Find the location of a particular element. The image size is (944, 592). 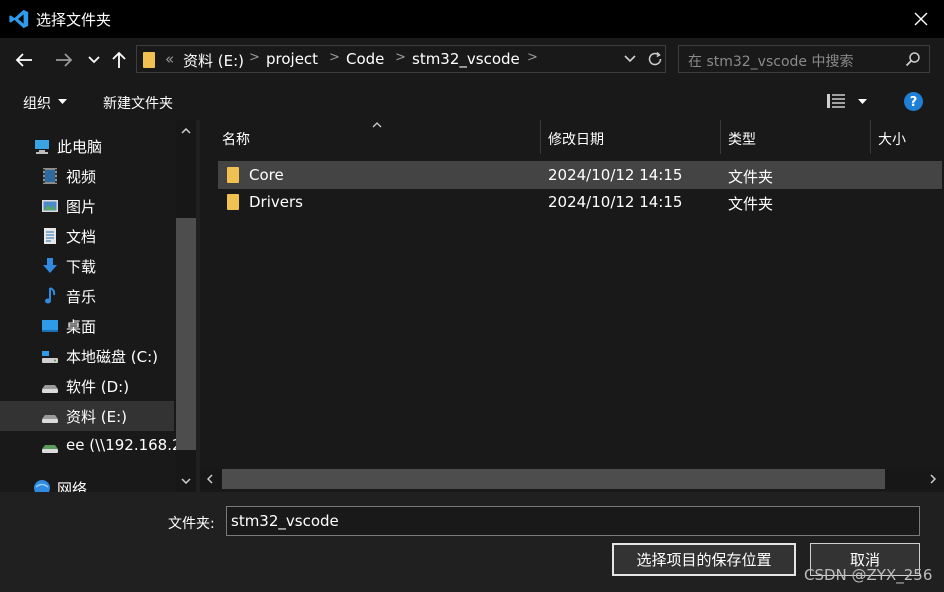

forward-button is located at coordinates (64, 60).